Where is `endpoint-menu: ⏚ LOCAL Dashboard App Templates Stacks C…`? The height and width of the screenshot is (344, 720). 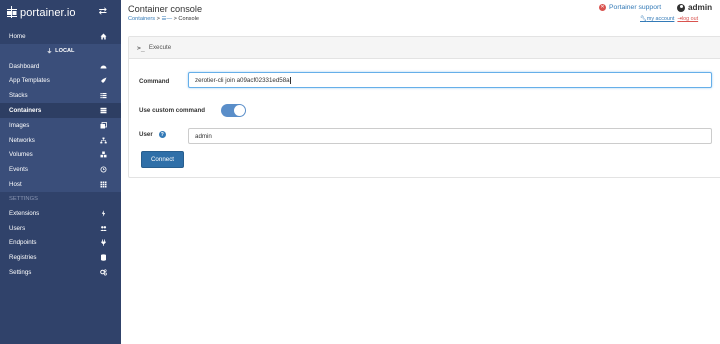
endpoint-menu: ⏚ LOCAL Dashboard App Templates Stacks C… is located at coordinates (60, 117).